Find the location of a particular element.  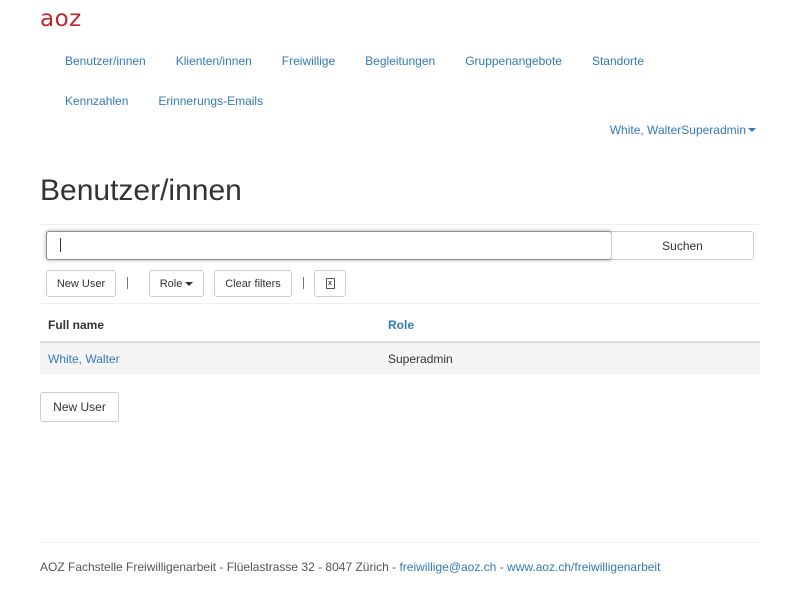

text-cursor is located at coordinates (60, 245).